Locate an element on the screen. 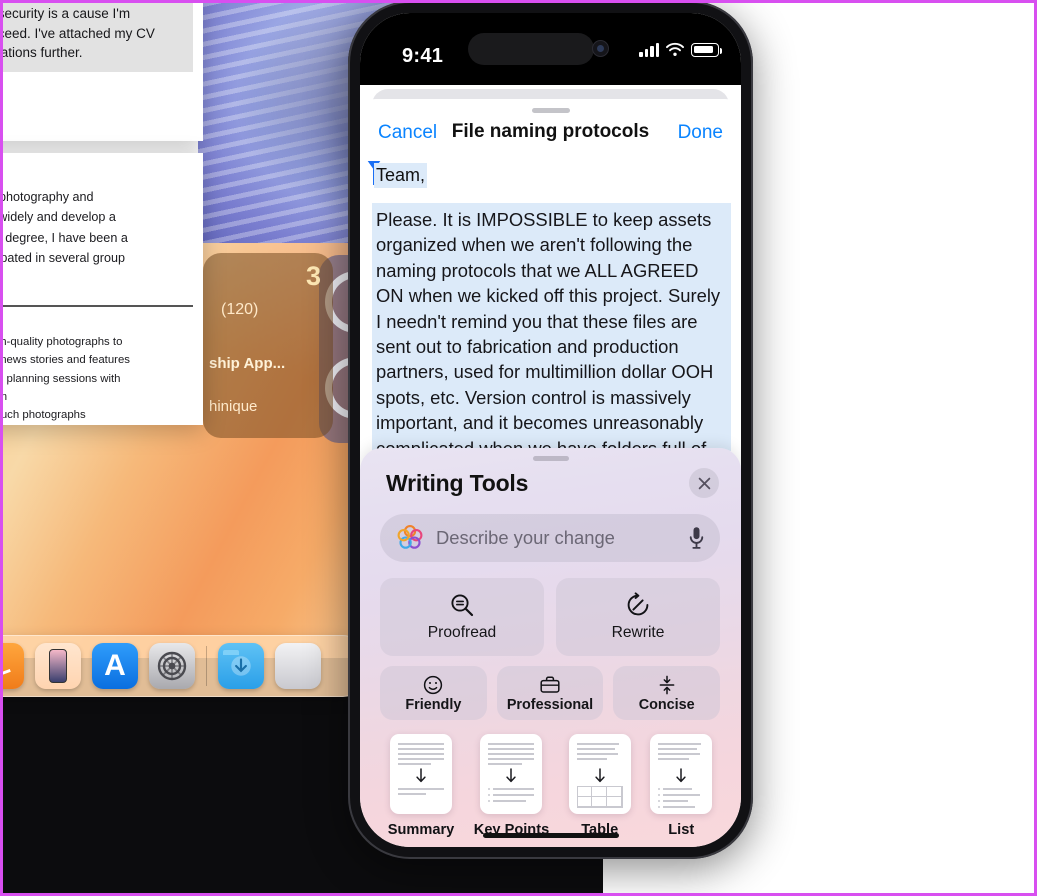 This screenshot has width=1037, height=896. writing-tools-grabber is located at coordinates (550, 458).